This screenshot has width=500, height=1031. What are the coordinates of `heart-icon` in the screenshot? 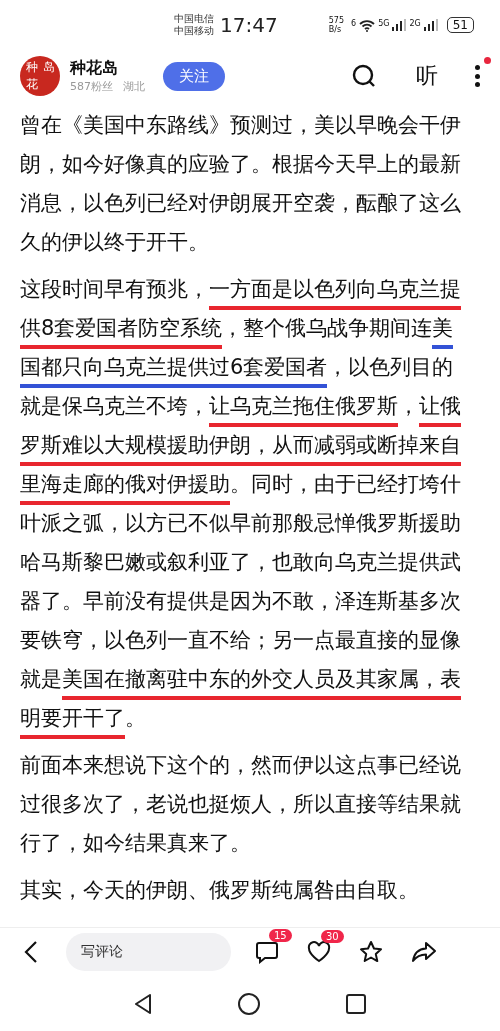 It's located at (319, 952).